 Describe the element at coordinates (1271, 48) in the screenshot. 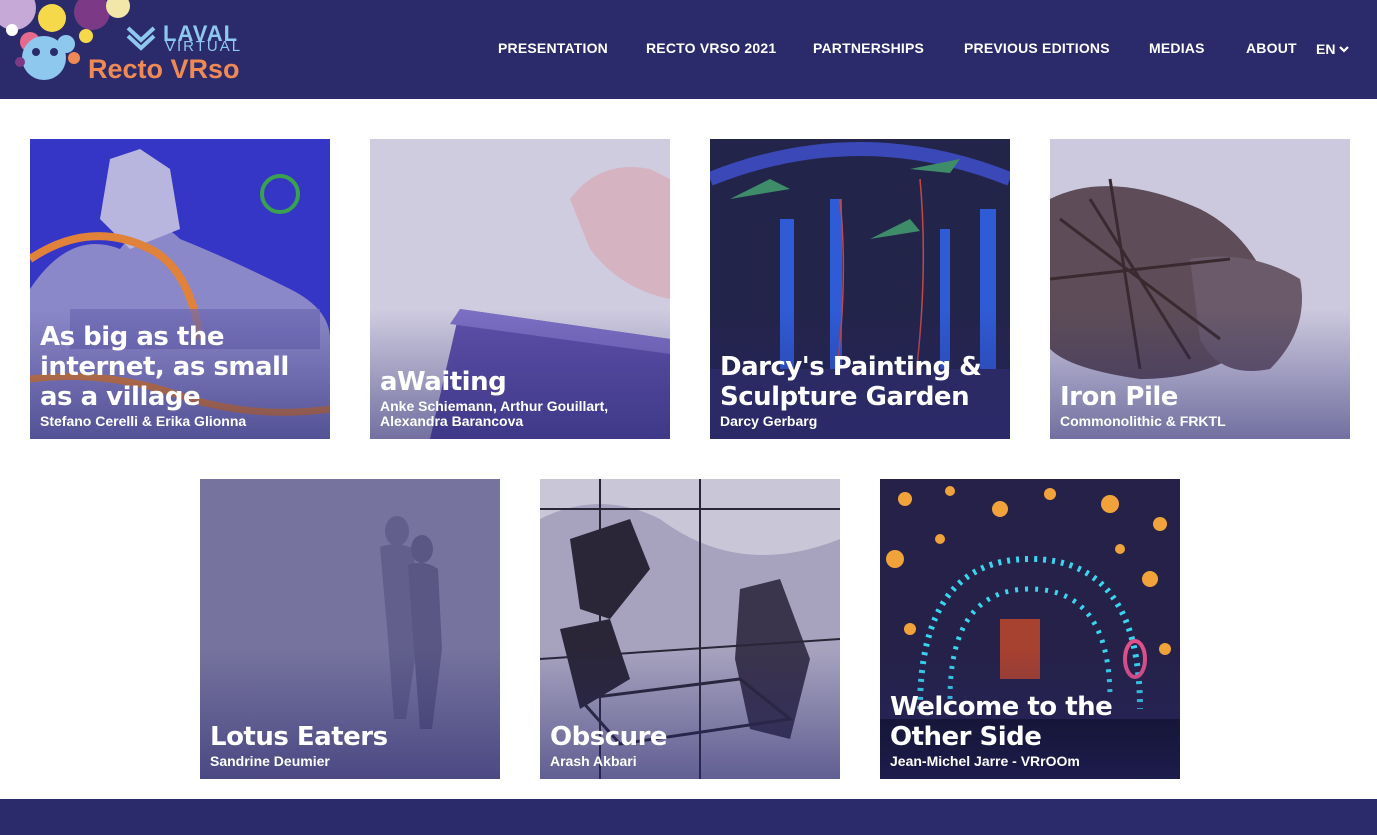

I see `nav-about: ABOUT` at that location.